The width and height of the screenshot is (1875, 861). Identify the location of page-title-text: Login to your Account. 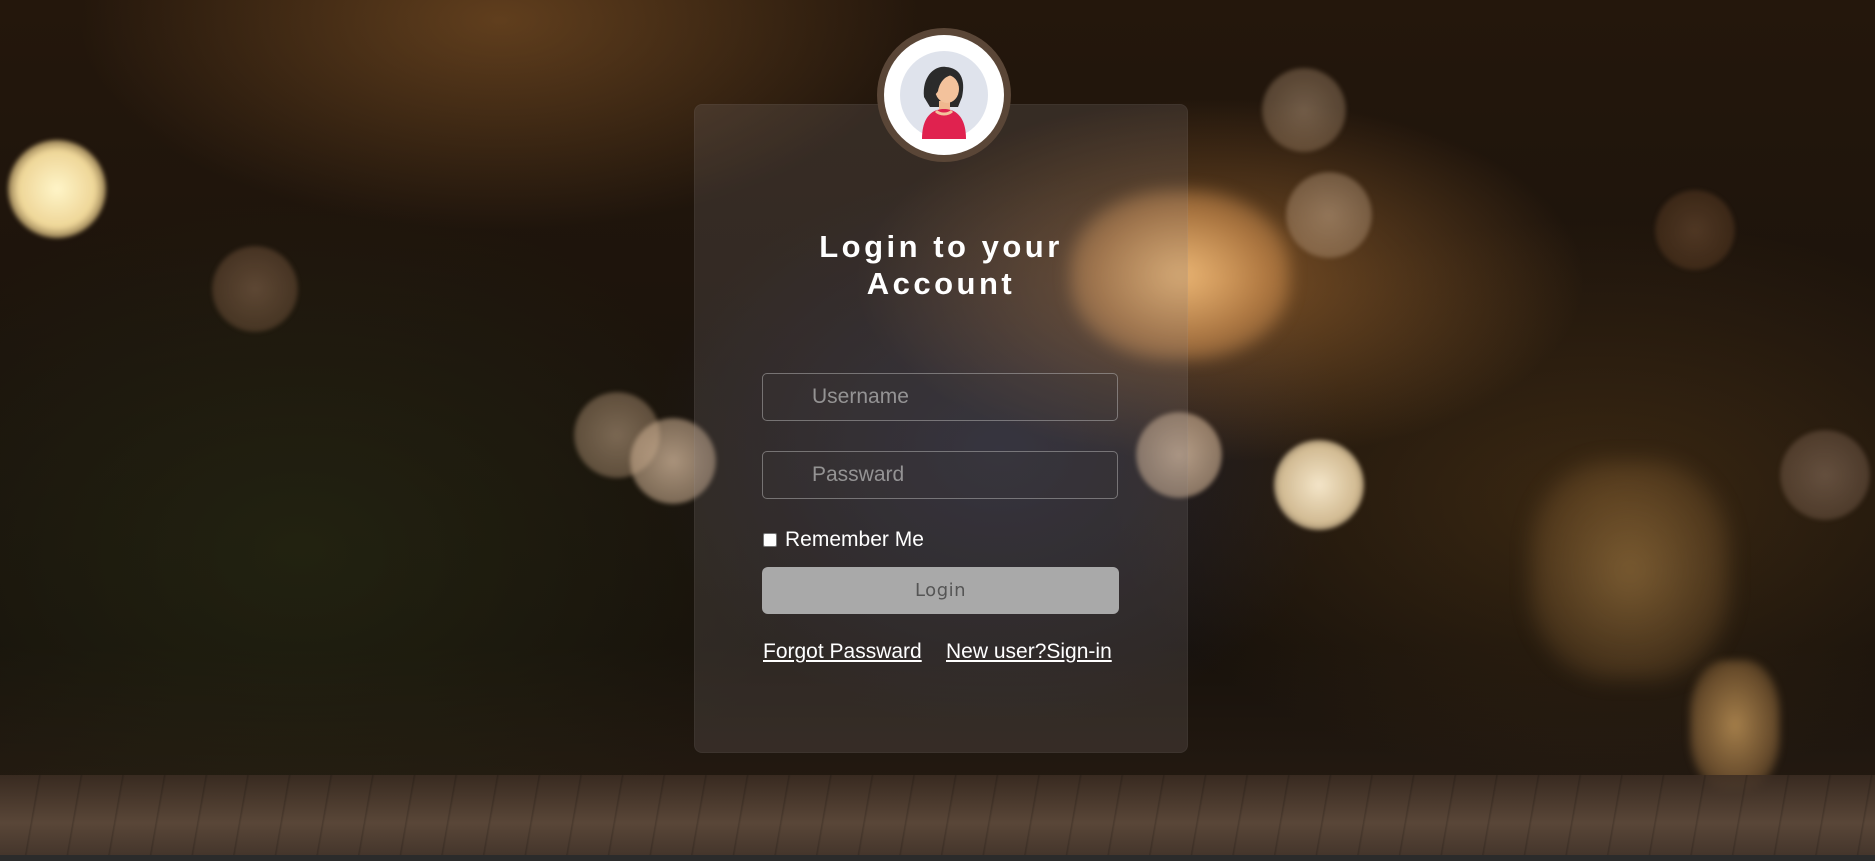
(941, 265).